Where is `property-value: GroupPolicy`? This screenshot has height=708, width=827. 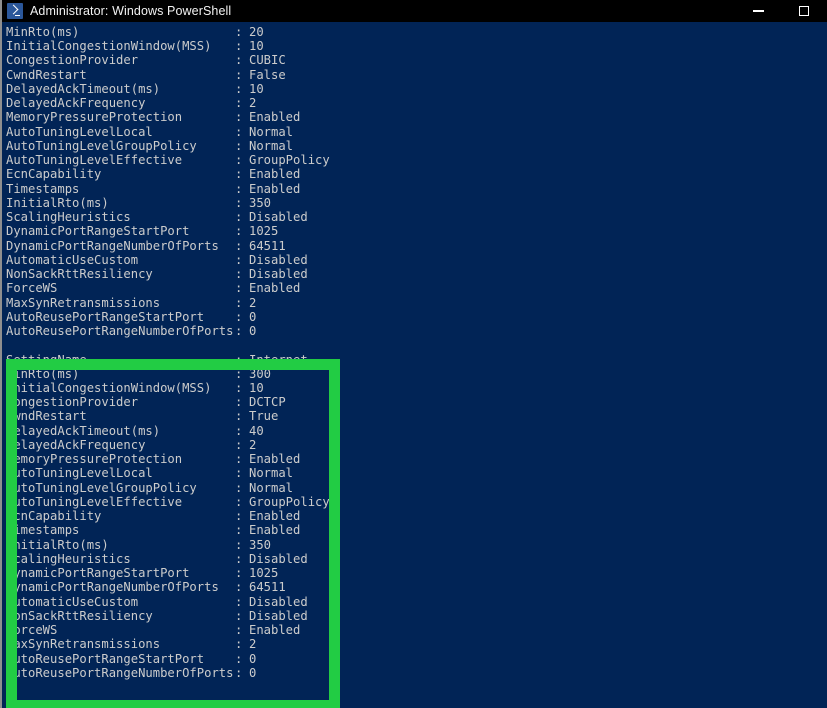
property-value: GroupPolicy is located at coordinates (289, 502).